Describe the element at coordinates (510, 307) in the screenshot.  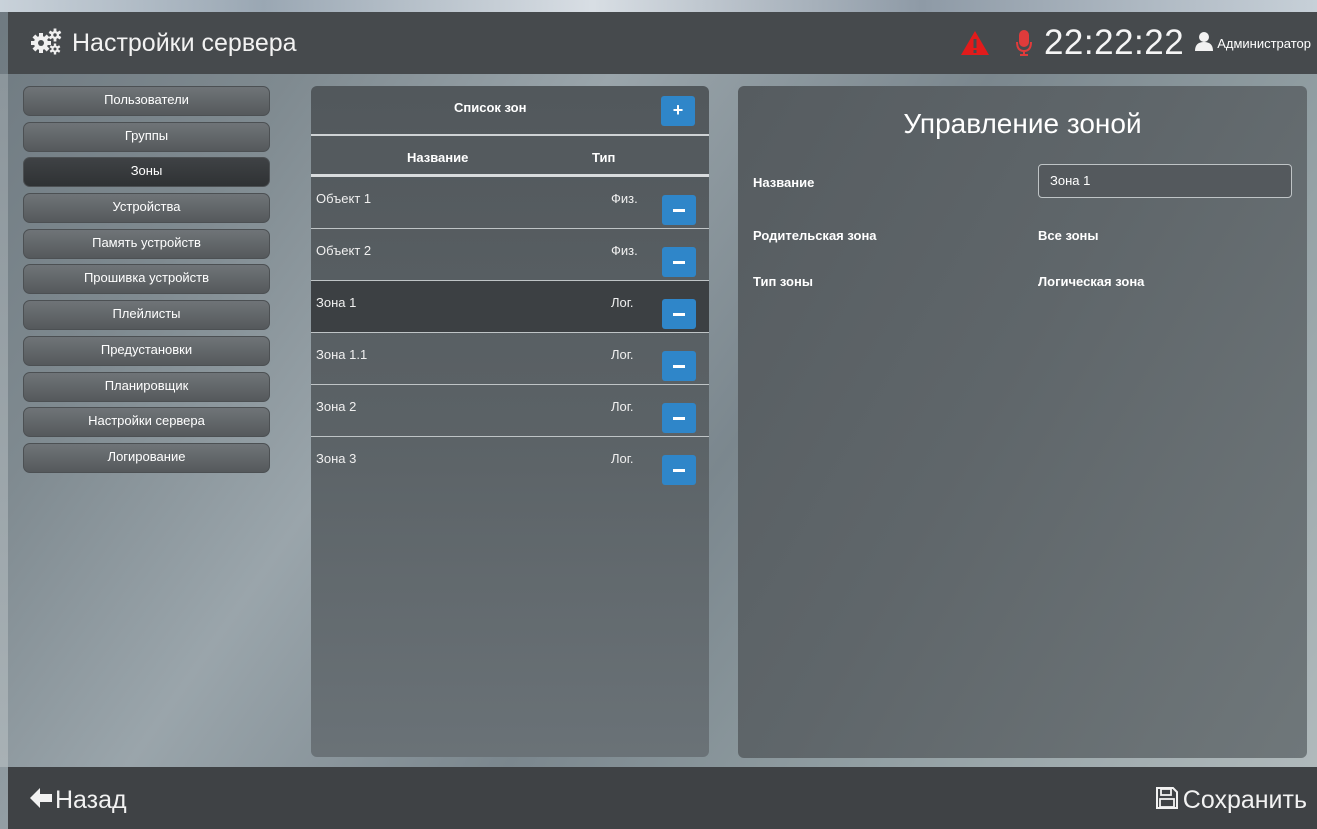
I see `zone-row-selected: Зона 1 Лог.` at that location.